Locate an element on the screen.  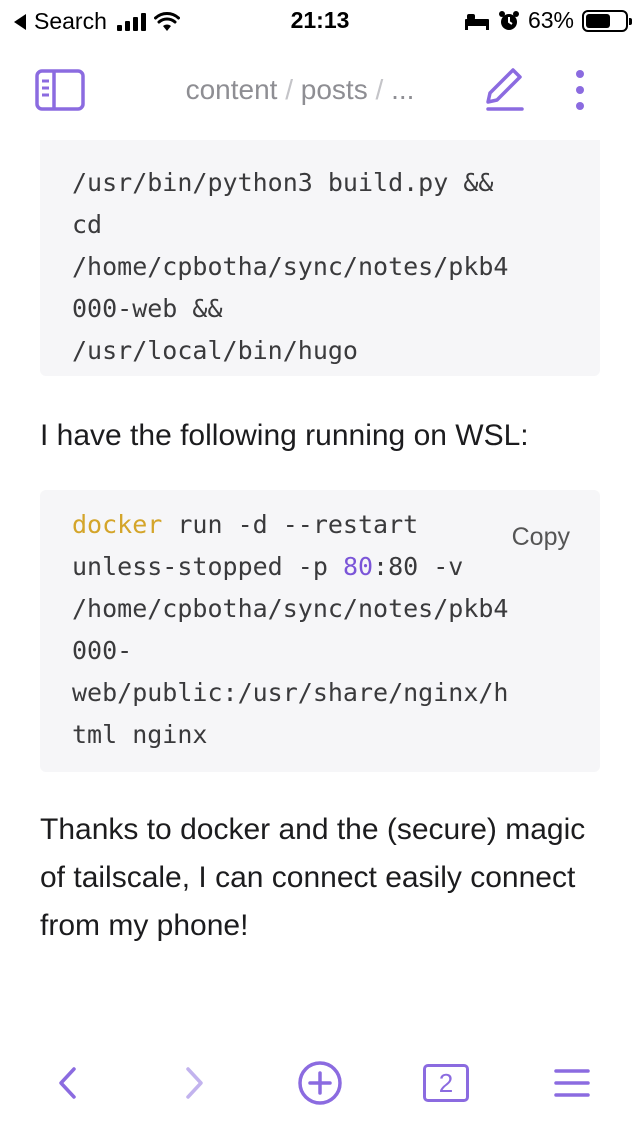
back-button is located at coordinates (68, 1083).